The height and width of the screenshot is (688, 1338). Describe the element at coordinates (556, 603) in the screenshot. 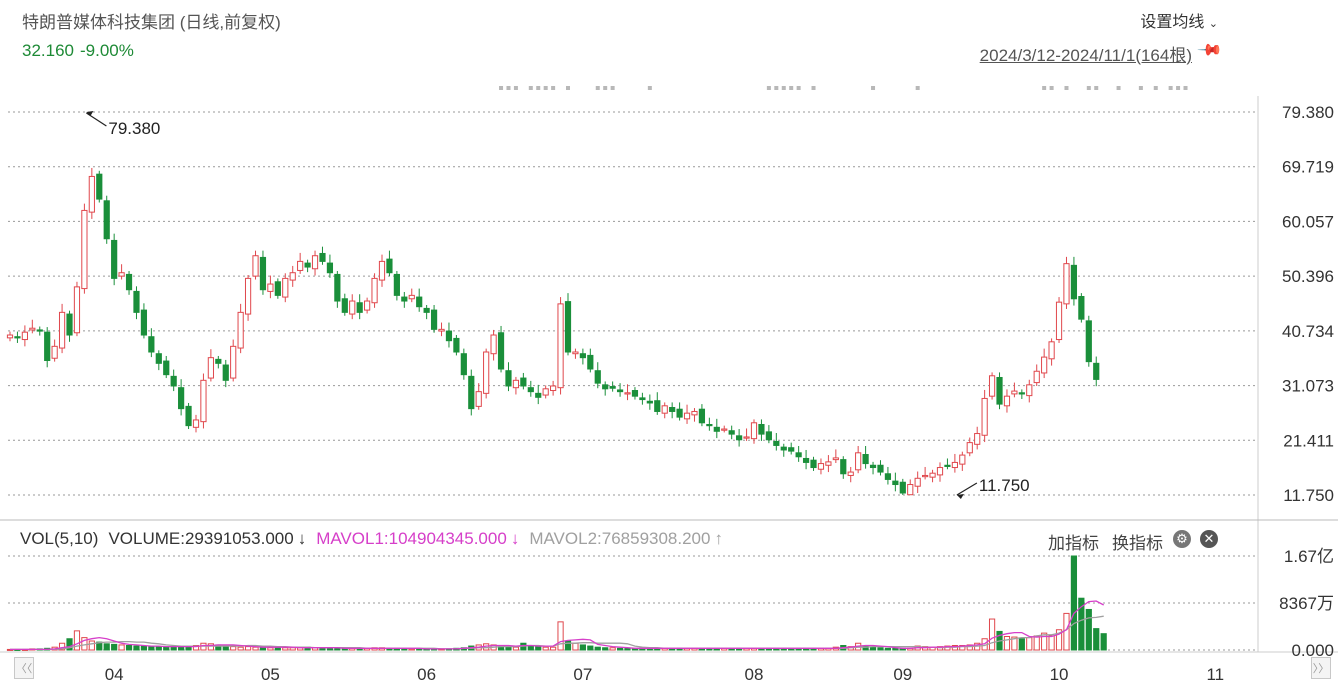

I see `volume-bars` at that location.